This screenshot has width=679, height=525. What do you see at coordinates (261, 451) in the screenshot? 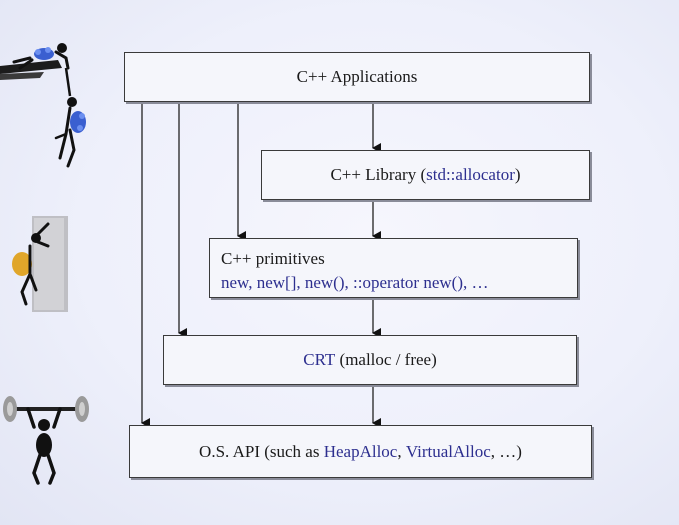
I see `os-prefix: O.S. API (such as` at bounding box center [261, 451].